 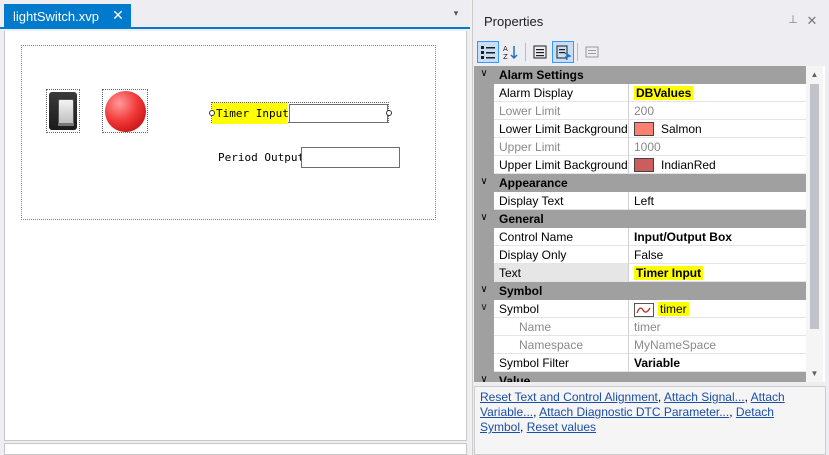 What do you see at coordinates (569, 397) in the screenshot?
I see `reset-text-alignment-link: Reset Text and Control Alignment` at bounding box center [569, 397].